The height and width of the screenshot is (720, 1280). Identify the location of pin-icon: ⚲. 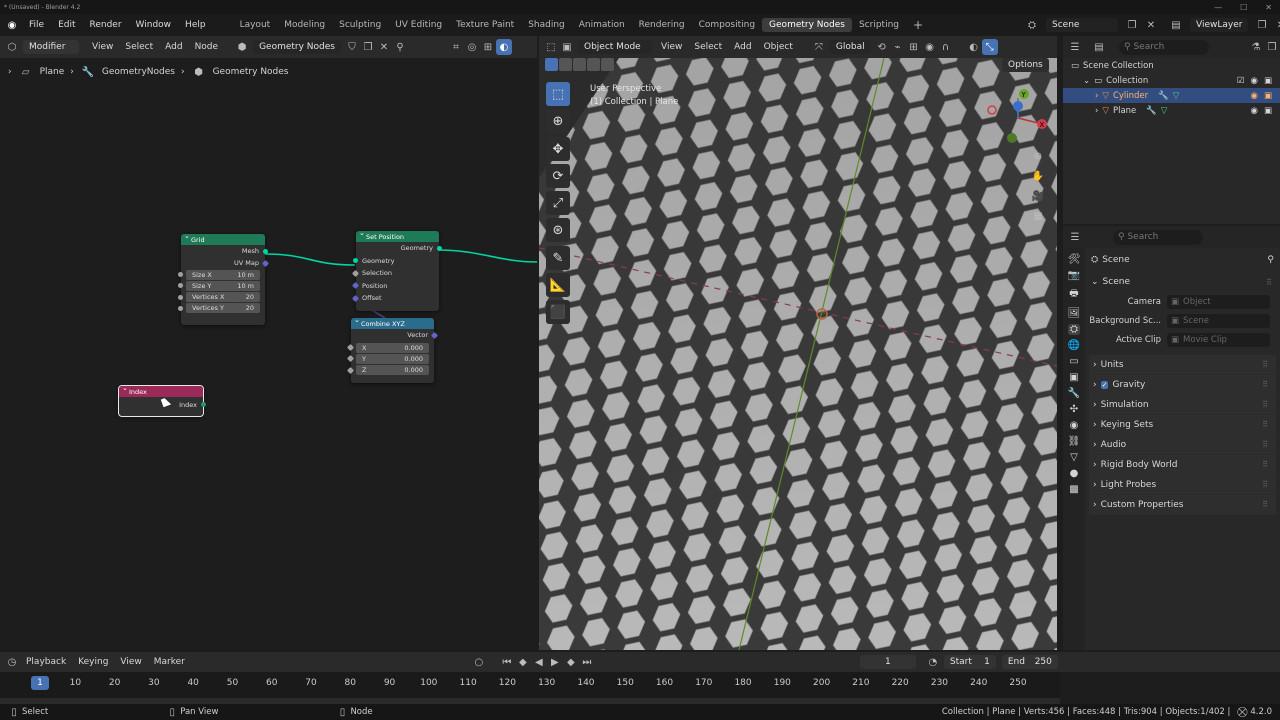
(1270, 260).